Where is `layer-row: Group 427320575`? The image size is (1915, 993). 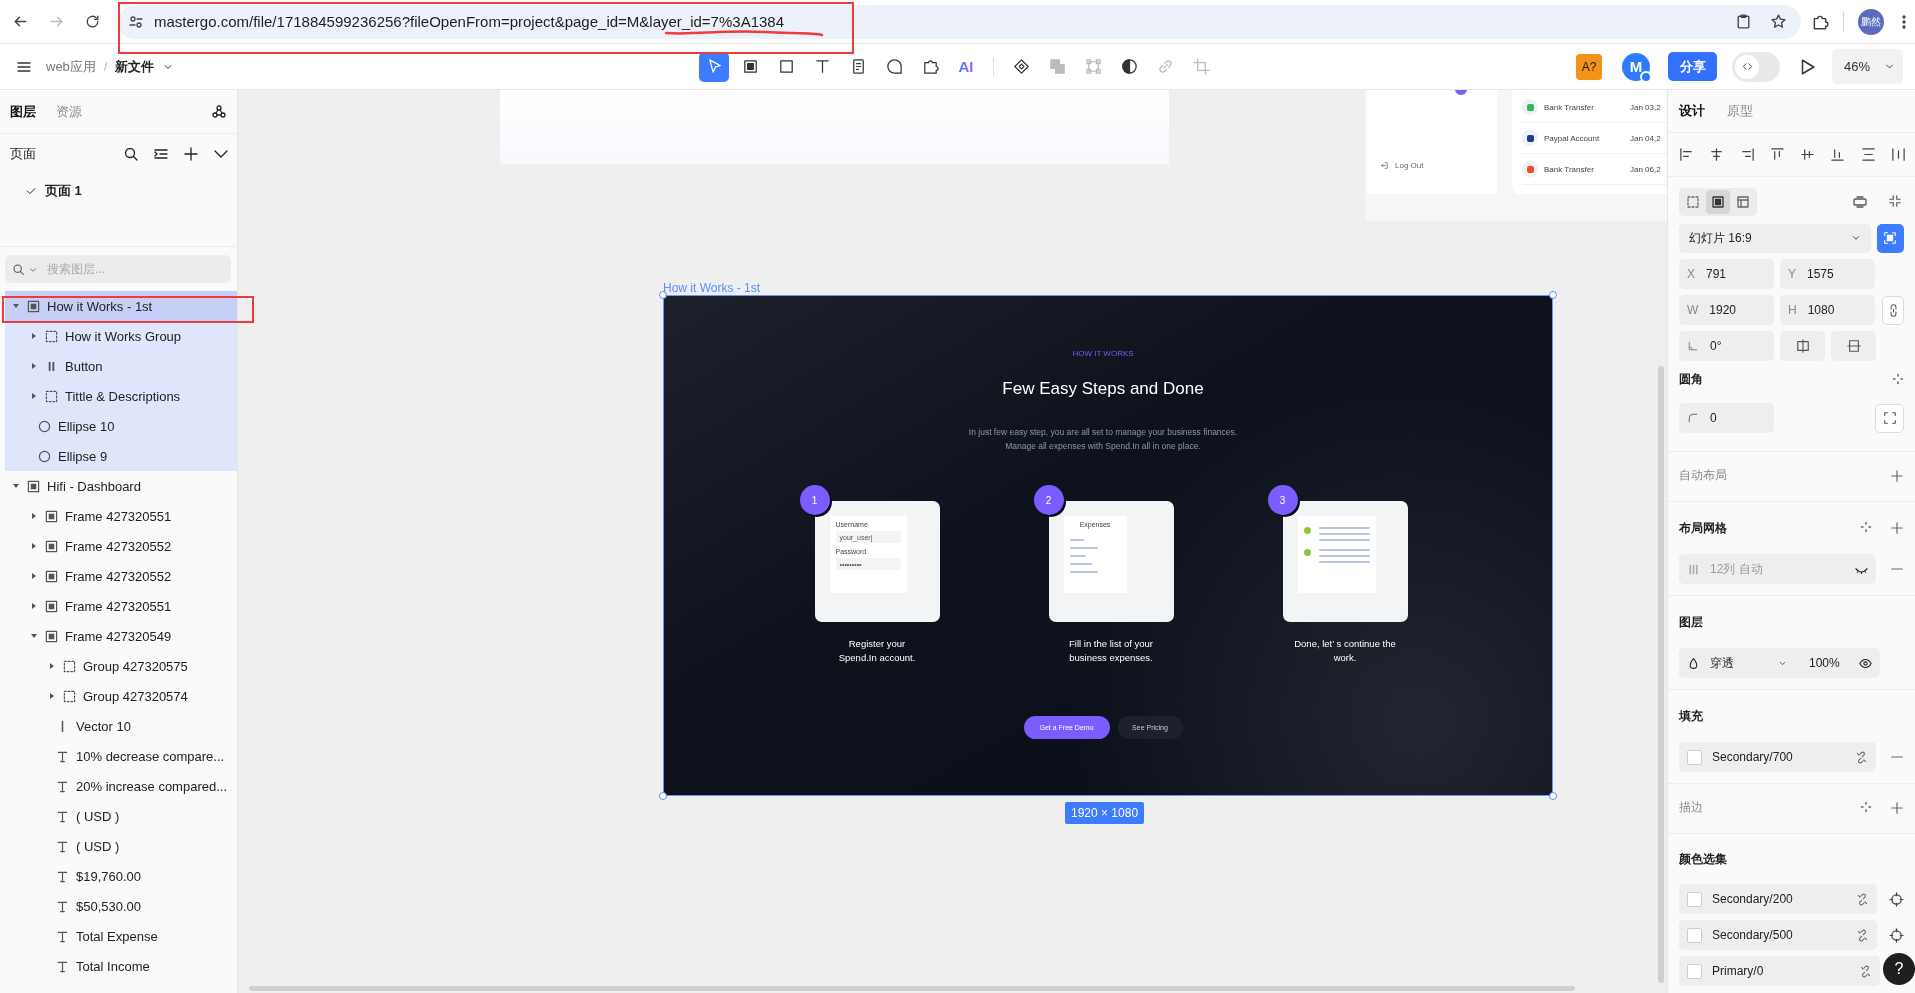 layer-row: Group 427320575 is located at coordinates (121, 666).